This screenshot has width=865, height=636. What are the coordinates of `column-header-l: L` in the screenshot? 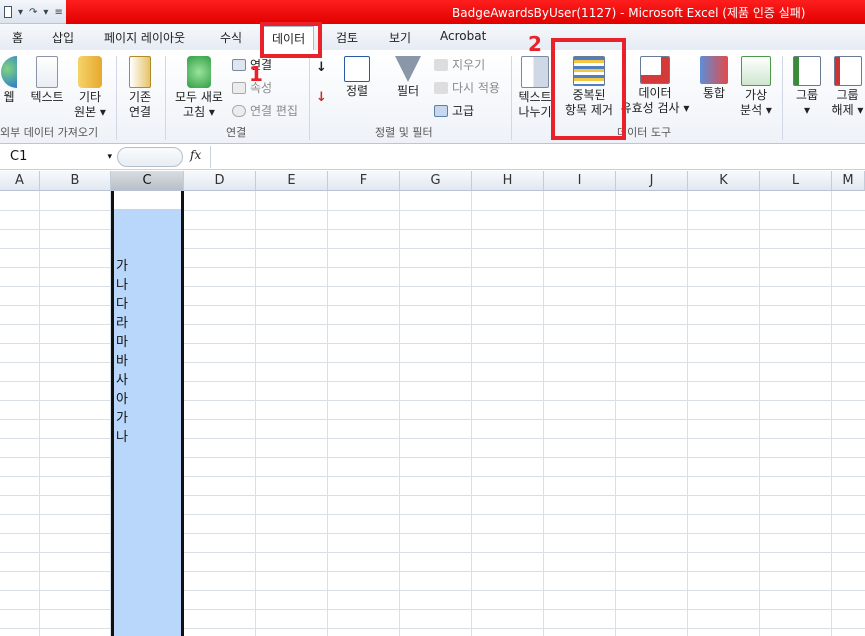 It's located at (796, 181).